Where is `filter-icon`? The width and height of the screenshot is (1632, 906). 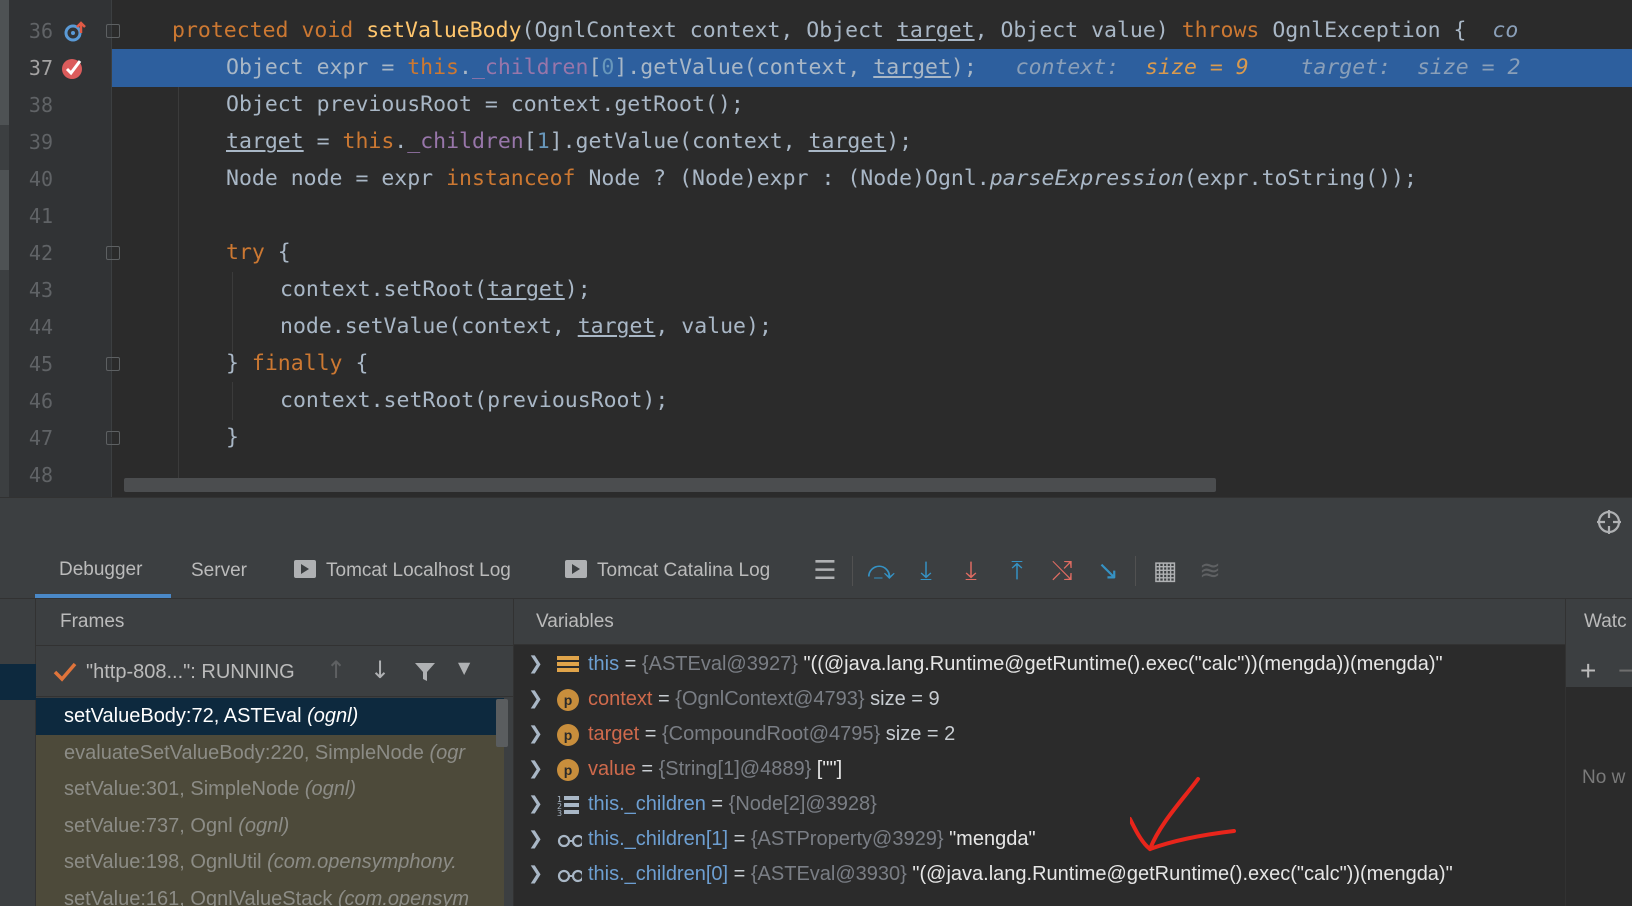 filter-icon is located at coordinates (425, 672).